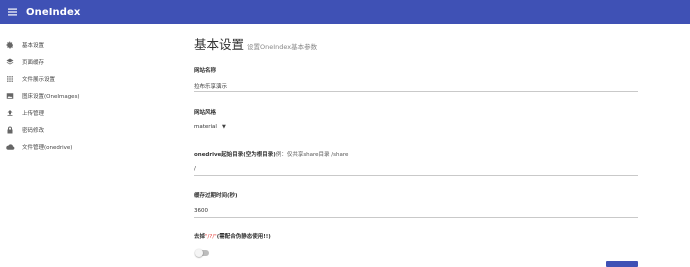 Image resolution: width=690 pixels, height=267 pixels. What do you see at coordinates (243, 237) in the screenshot?
I see `remove-slash-label-suffix: (需配合伪静态使用!!)` at bounding box center [243, 237].